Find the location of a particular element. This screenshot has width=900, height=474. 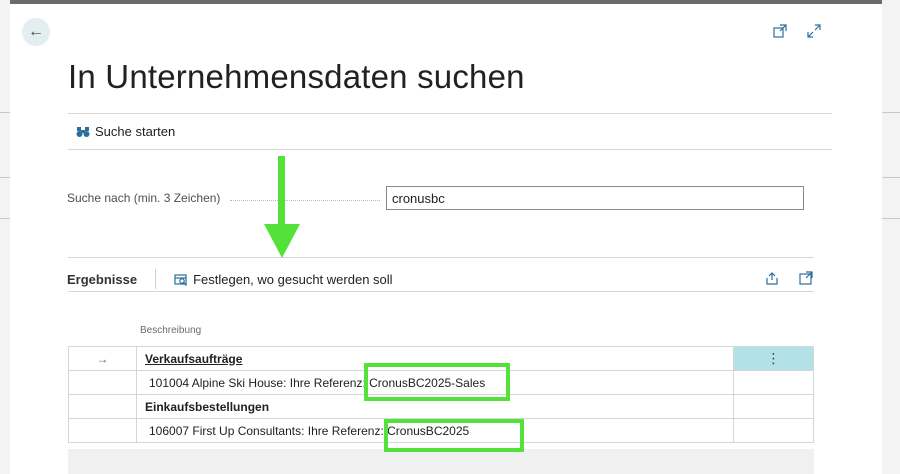

open-in-pane-icon is located at coordinates (806, 278).